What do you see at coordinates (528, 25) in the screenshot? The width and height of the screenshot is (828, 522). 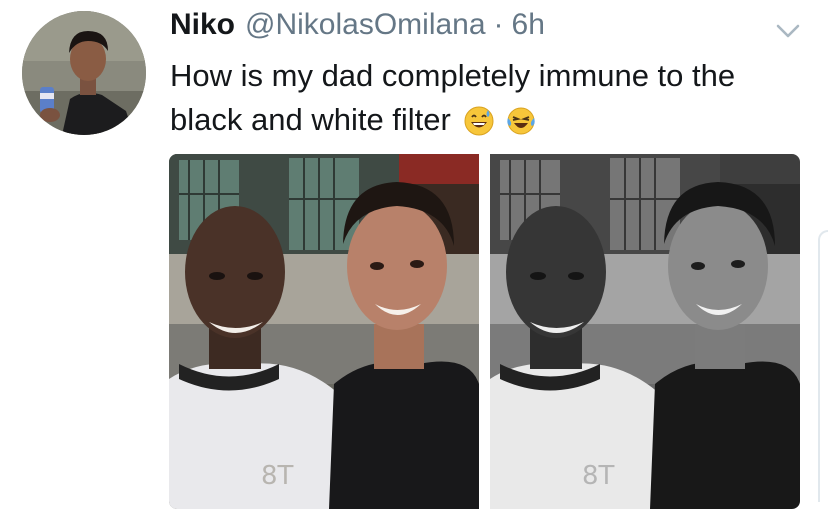 I see `tweet-timestamp: 6h` at bounding box center [528, 25].